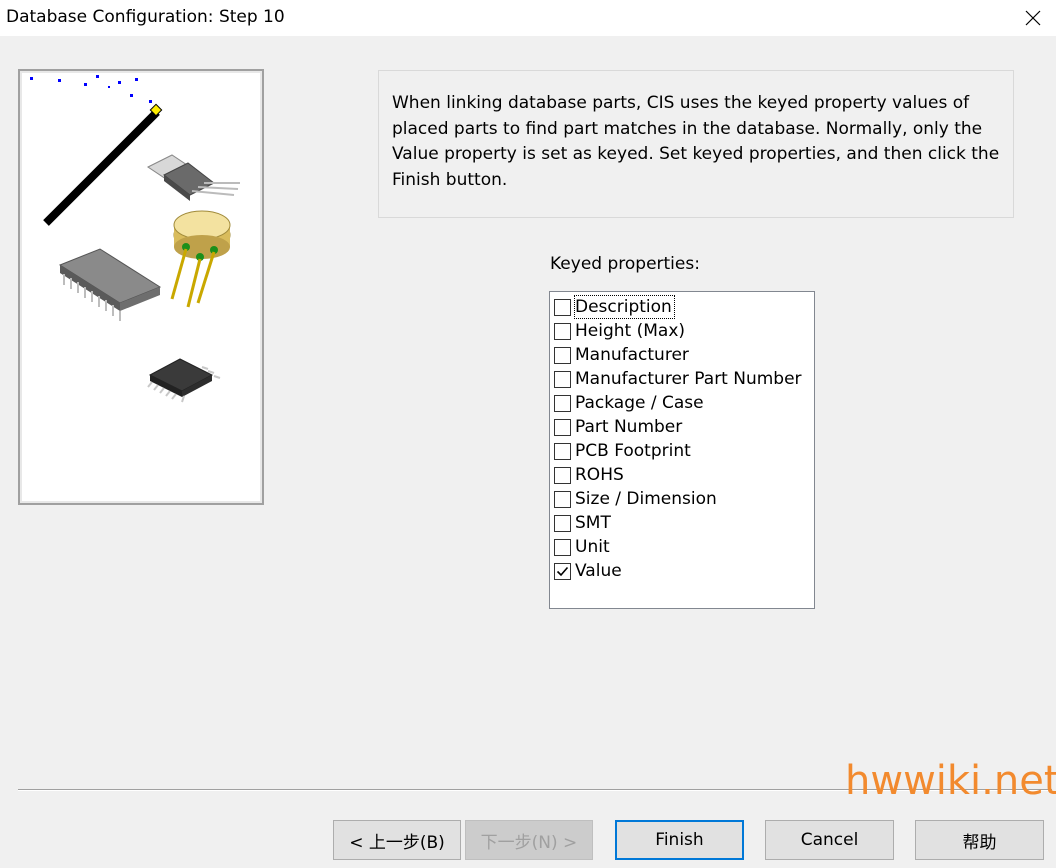 The width and height of the screenshot is (1056, 868). I want to click on checkmark-icon, so click(562, 571).